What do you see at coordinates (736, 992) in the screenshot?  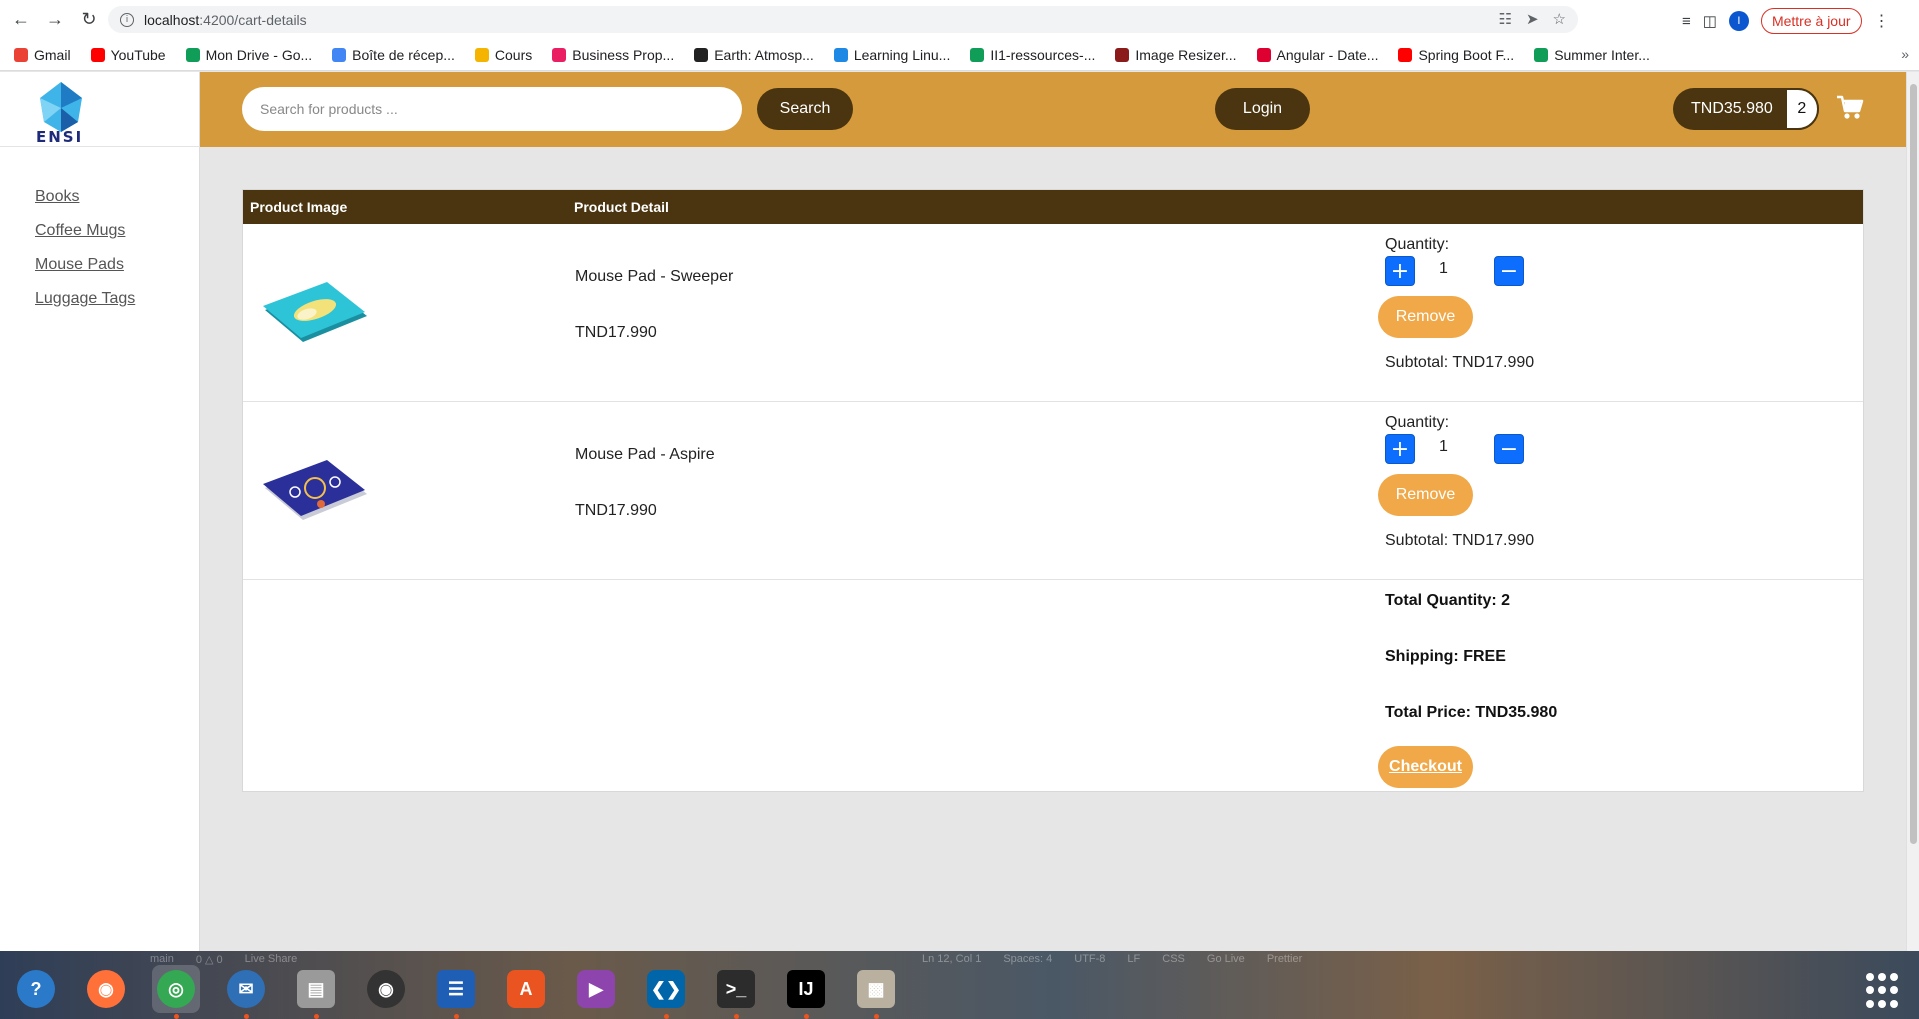 I see `terminal-icon: >_` at bounding box center [736, 992].